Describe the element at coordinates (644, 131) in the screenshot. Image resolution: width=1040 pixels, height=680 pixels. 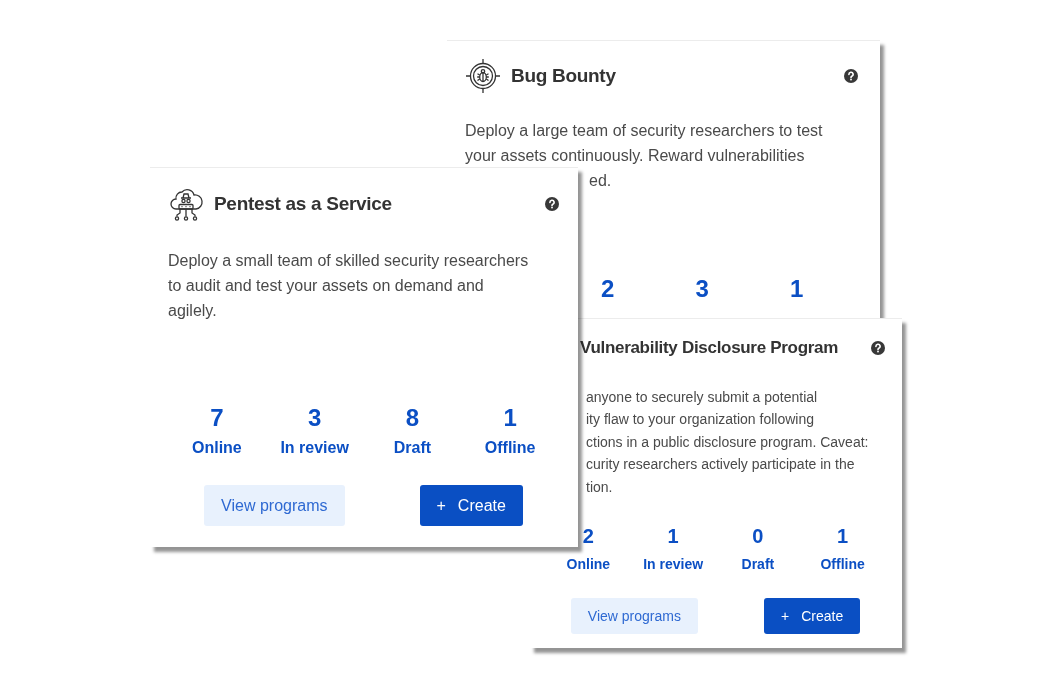
I see `description-text: Deploy a large team of security researchers to test` at that location.